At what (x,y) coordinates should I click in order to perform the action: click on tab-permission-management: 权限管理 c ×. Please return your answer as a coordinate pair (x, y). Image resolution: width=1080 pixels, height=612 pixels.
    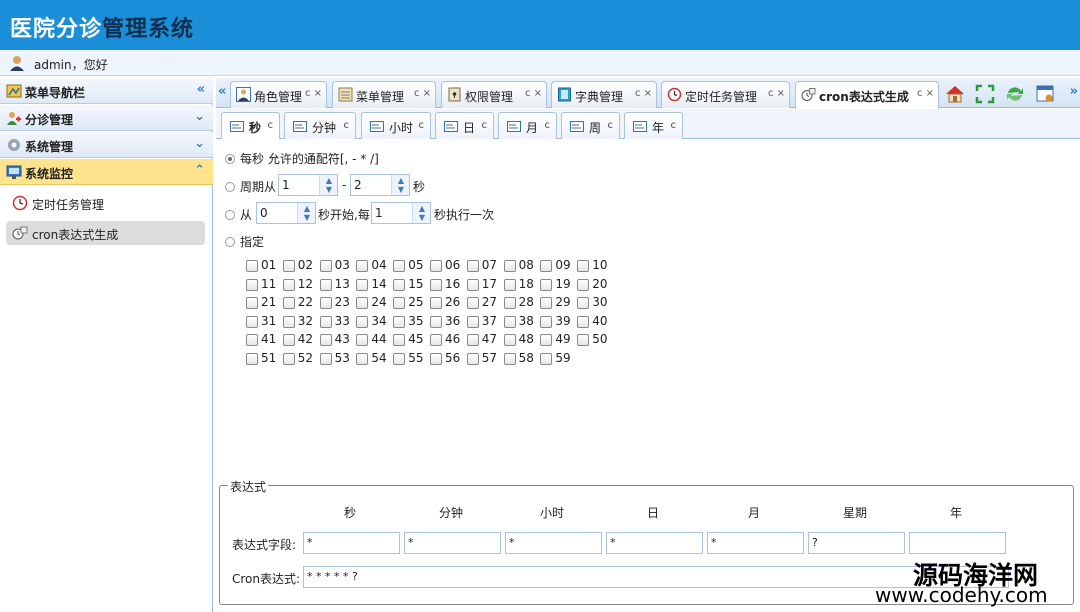
    Looking at the image, I should click on (494, 94).